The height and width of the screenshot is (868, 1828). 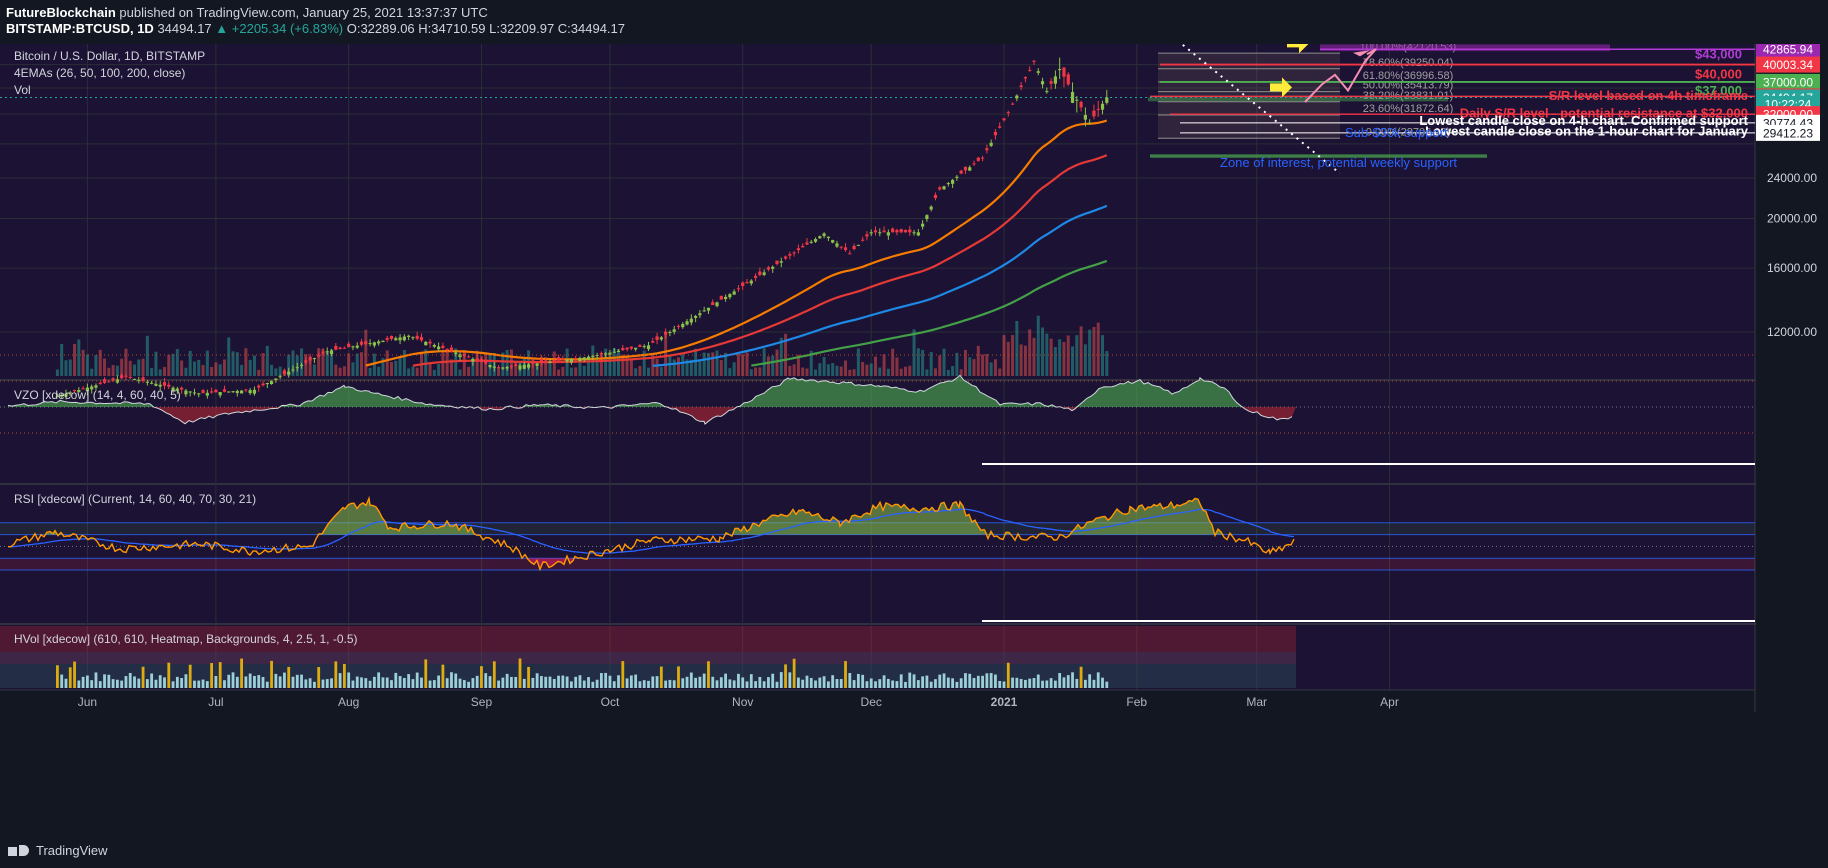 What do you see at coordinates (97, 395) in the screenshot?
I see `vzo-legend: VZO [xdecow] (14, 4, 60, 40, 5)` at bounding box center [97, 395].